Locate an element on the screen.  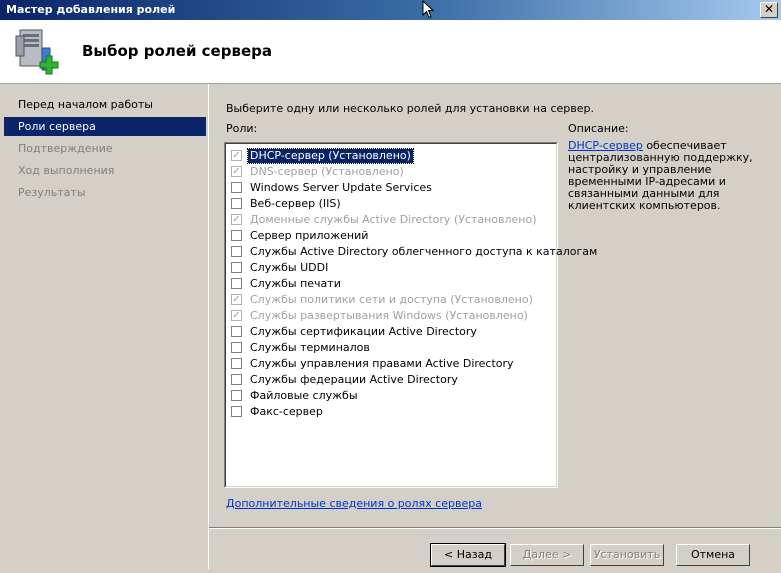
role-label: Службы печати is located at coordinates (295, 283).